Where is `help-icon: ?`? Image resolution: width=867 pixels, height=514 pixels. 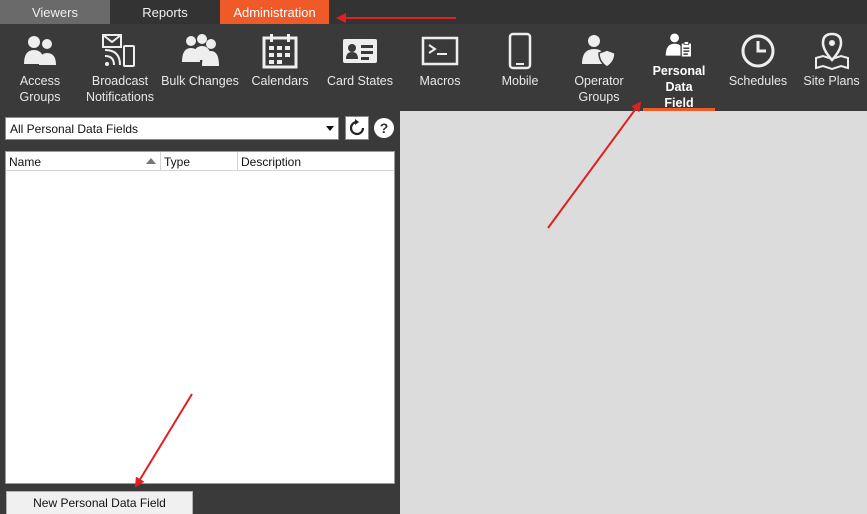
help-icon: ? is located at coordinates (384, 128).